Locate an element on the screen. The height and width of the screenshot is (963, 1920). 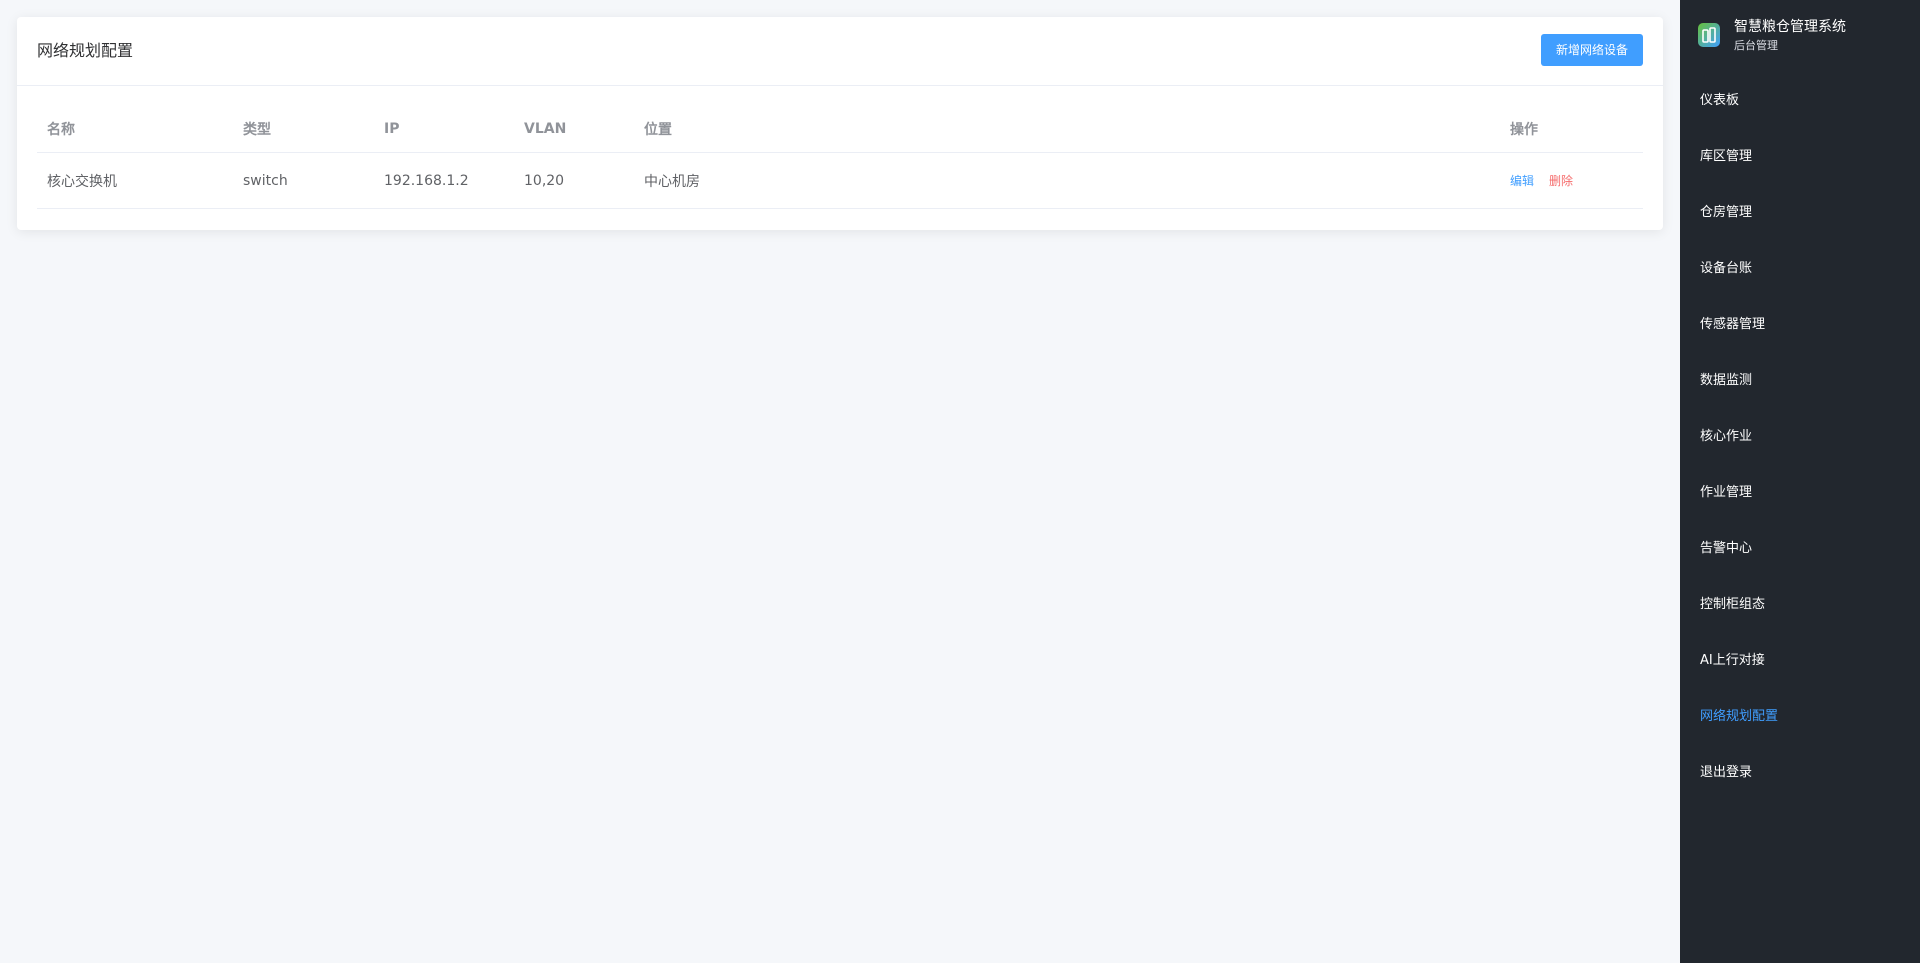
granary-logo-icon is located at coordinates (1709, 35).